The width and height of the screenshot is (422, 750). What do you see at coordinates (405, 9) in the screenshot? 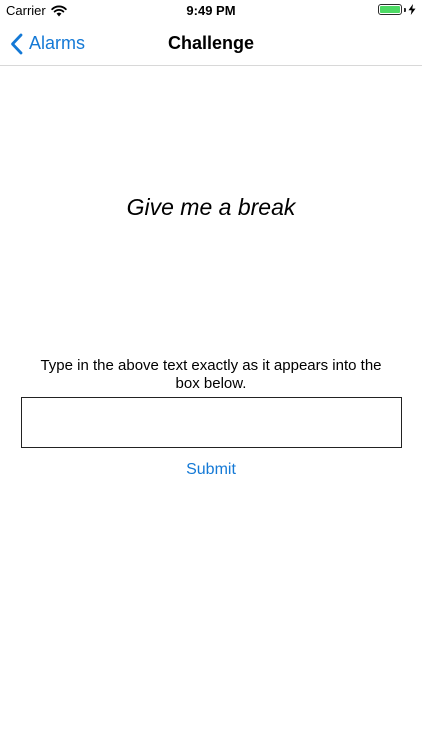
I see `battery-nub` at bounding box center [405, 9].